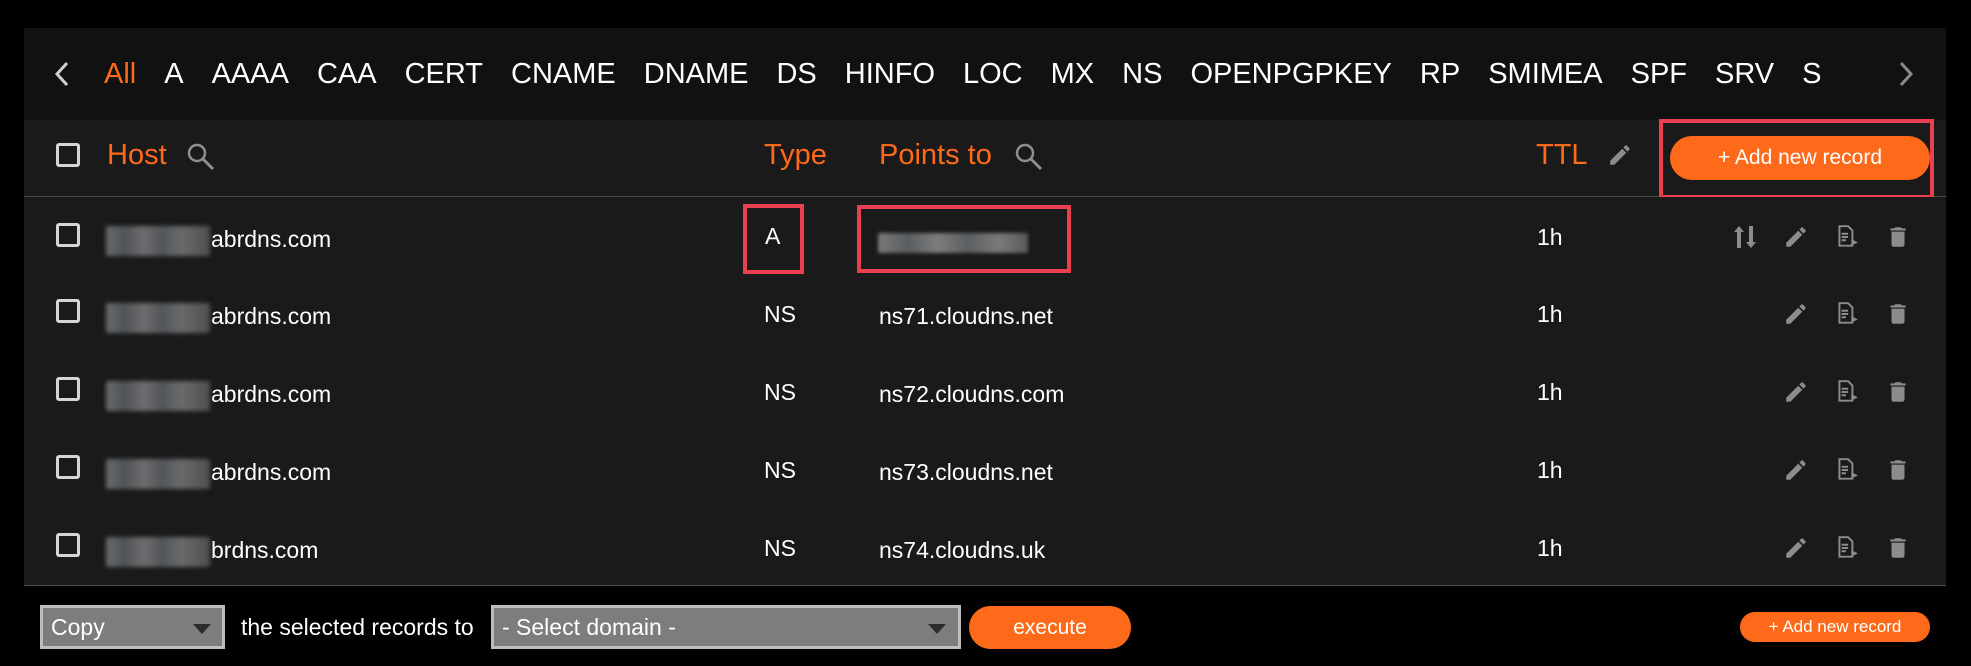 The image size is (1971, 666). Describe the element at coordinates (773, 239) in the screenshot. I see `highlight-box-type` at that location.